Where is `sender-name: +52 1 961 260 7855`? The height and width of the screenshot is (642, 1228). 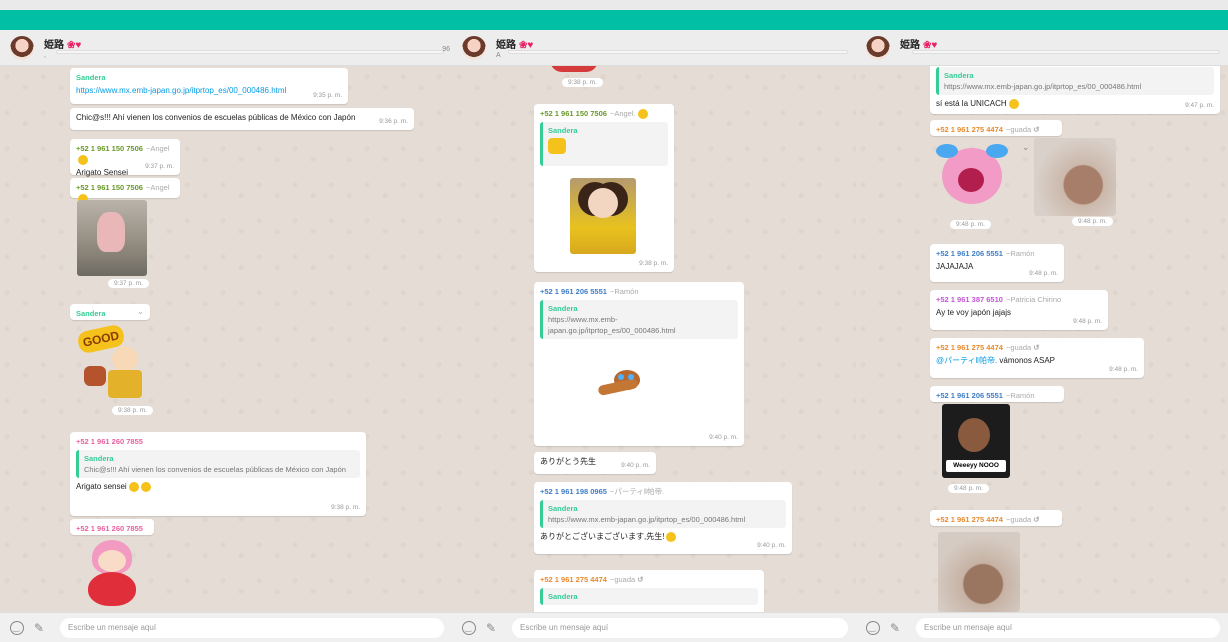
sender-name: +52 1 961 260 7855 is located at coordinates (109, 528).